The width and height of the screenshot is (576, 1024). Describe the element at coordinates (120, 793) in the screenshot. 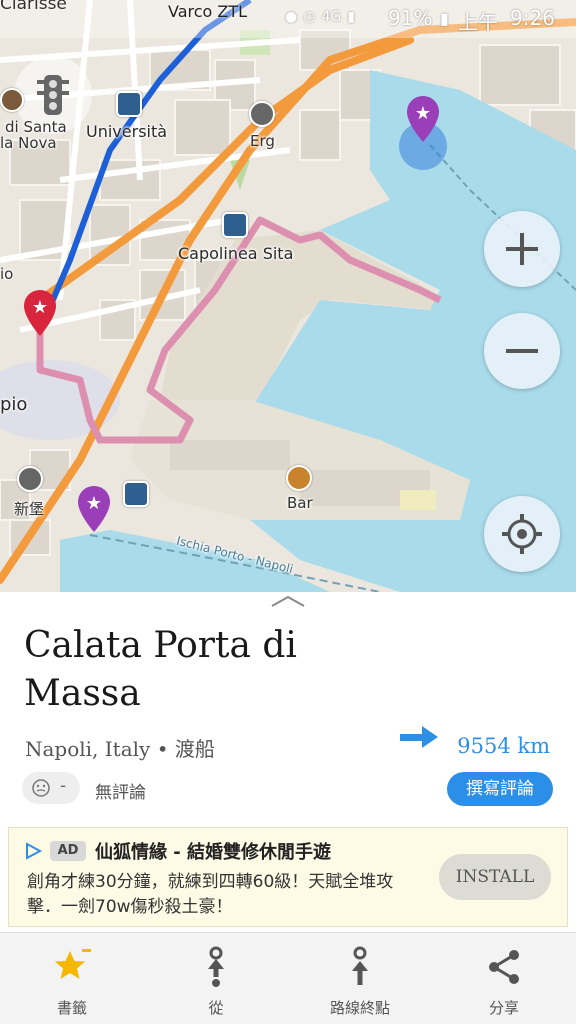

I see `no-reviews-label: 無評論` at that location.